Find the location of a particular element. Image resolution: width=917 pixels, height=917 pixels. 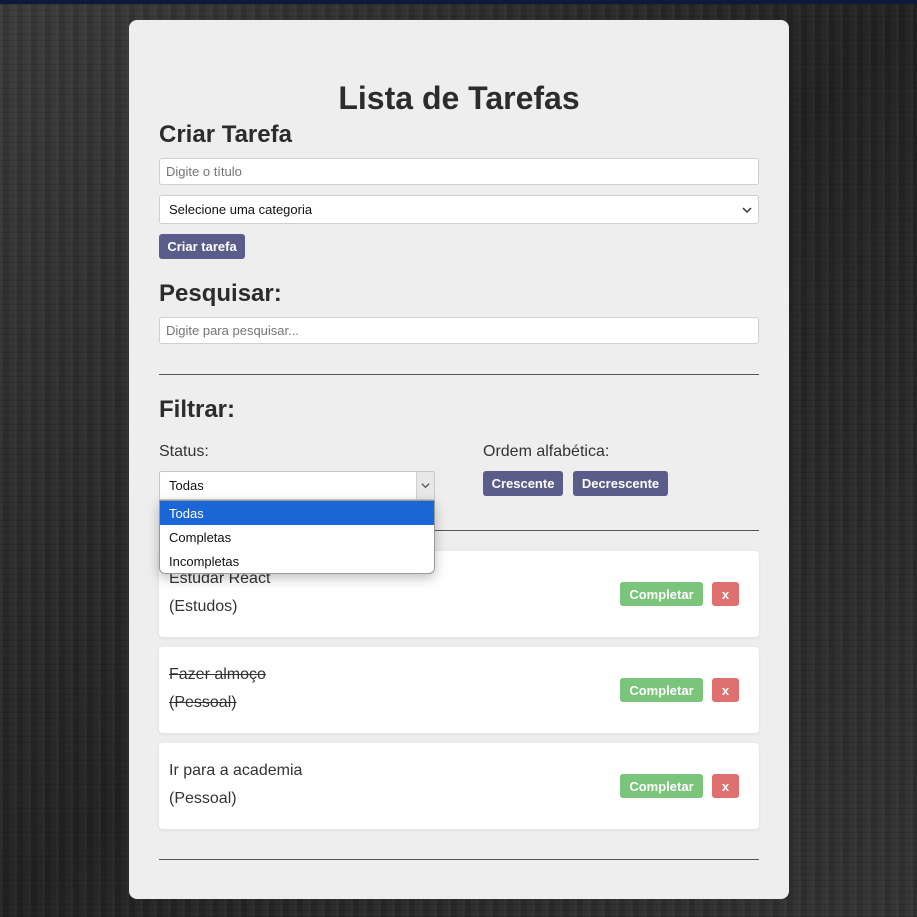

window-top-border is located at coordinates (458, 2).